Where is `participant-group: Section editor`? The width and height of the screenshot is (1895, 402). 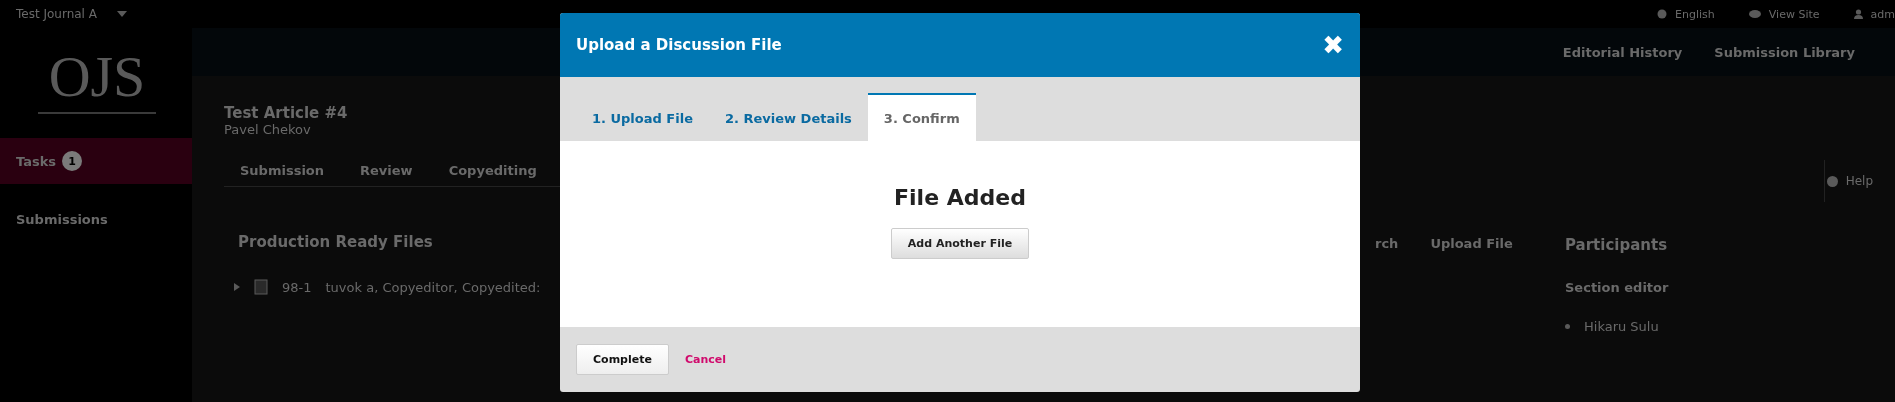
participant-group: Section editor is located at coordinates (1617, 287).